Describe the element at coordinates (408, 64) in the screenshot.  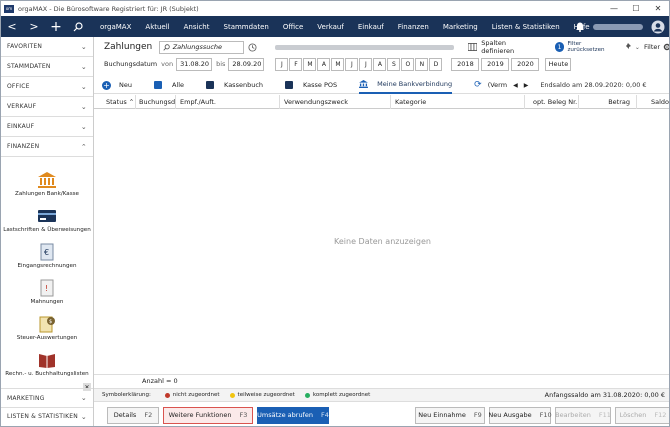
I see `month-oct: O` at that location.